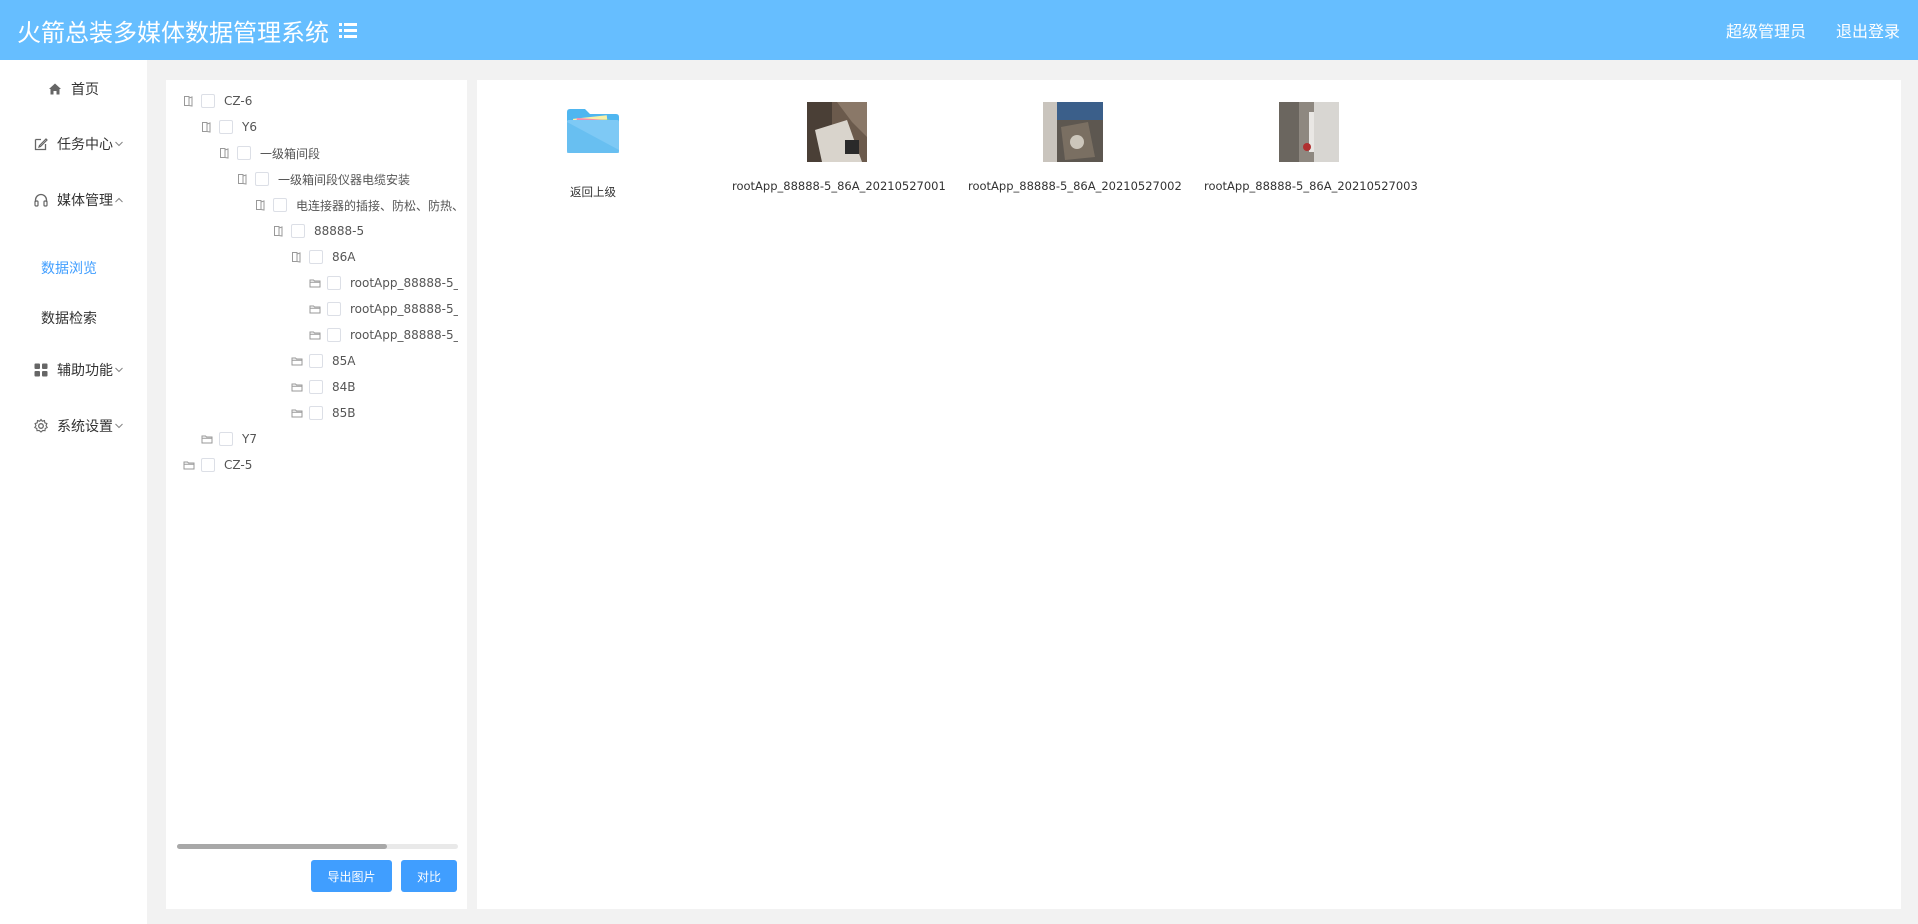 The image size is (1918, 924). I want to click on tree-node-label: CZ-5, so click(238, 465).